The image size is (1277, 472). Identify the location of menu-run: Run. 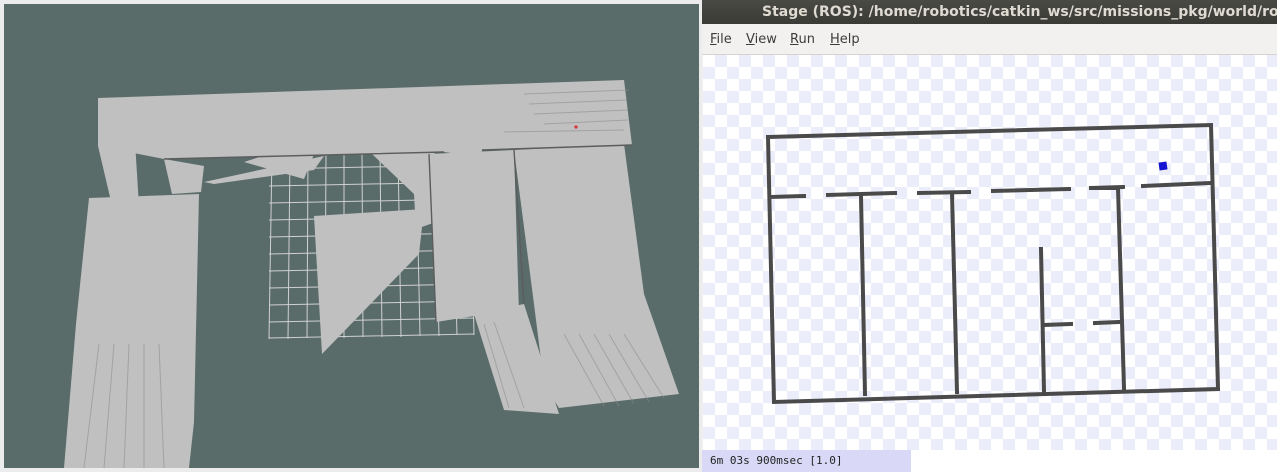
(802, 39).